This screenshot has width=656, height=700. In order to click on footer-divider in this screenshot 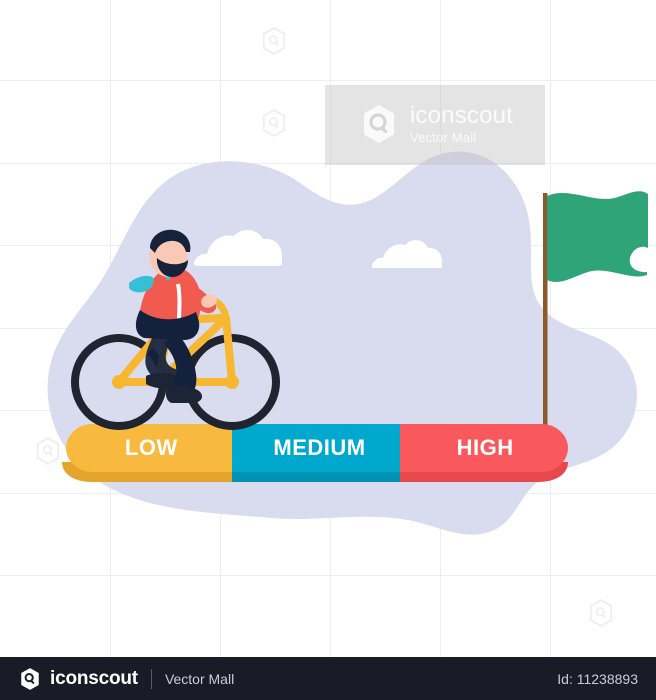, I will do `click(151, 678)`.